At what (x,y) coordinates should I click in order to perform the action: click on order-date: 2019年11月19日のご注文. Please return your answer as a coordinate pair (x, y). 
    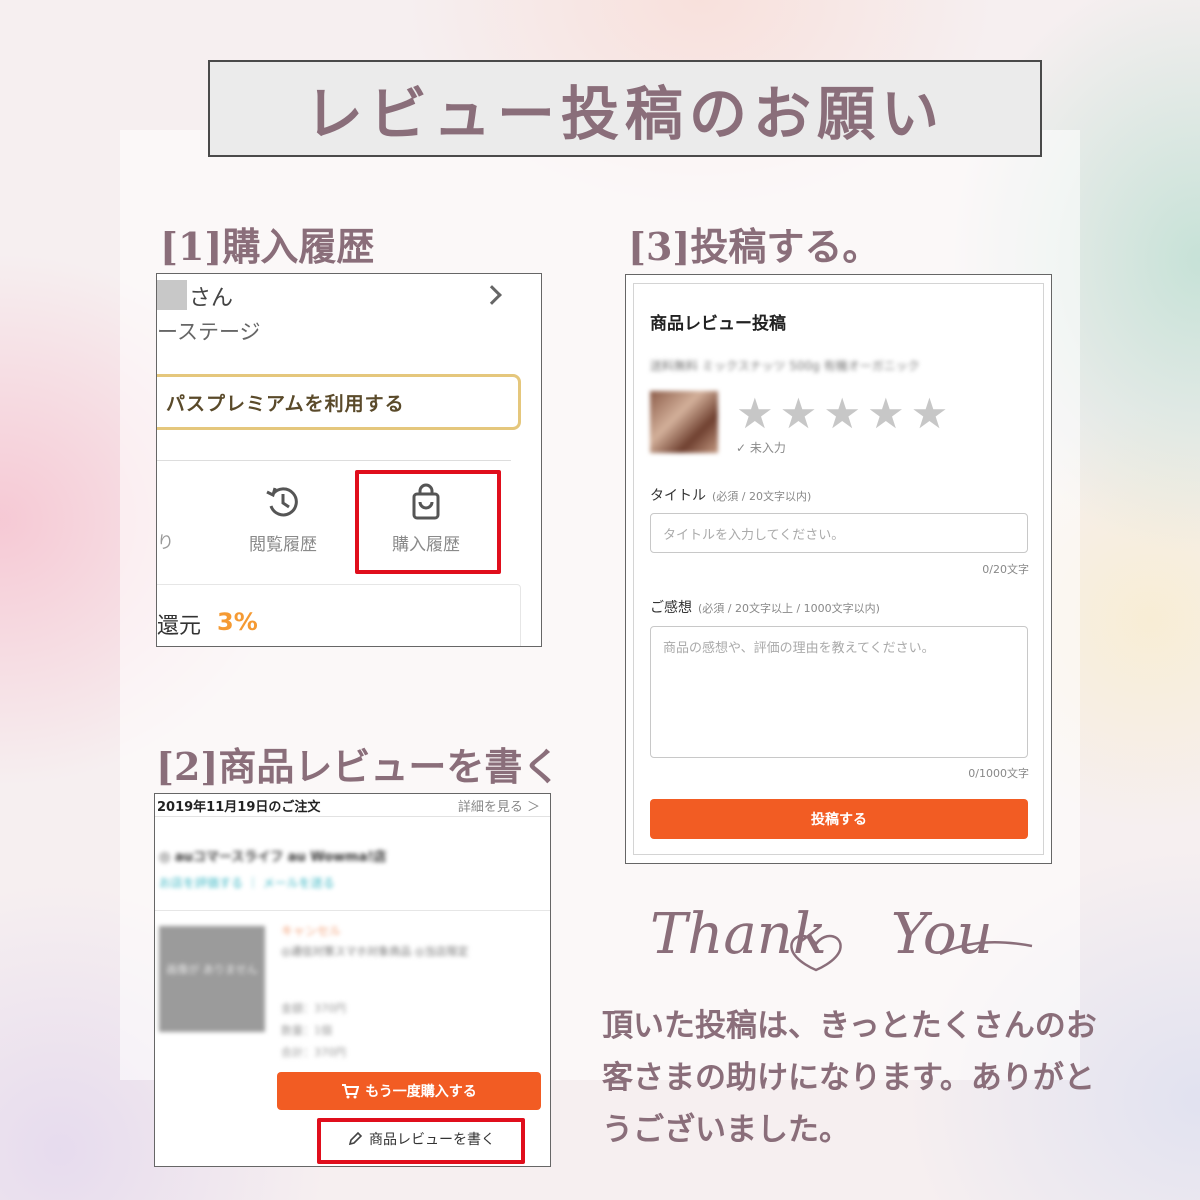
    Looking at the image, I should click on (239, 807).